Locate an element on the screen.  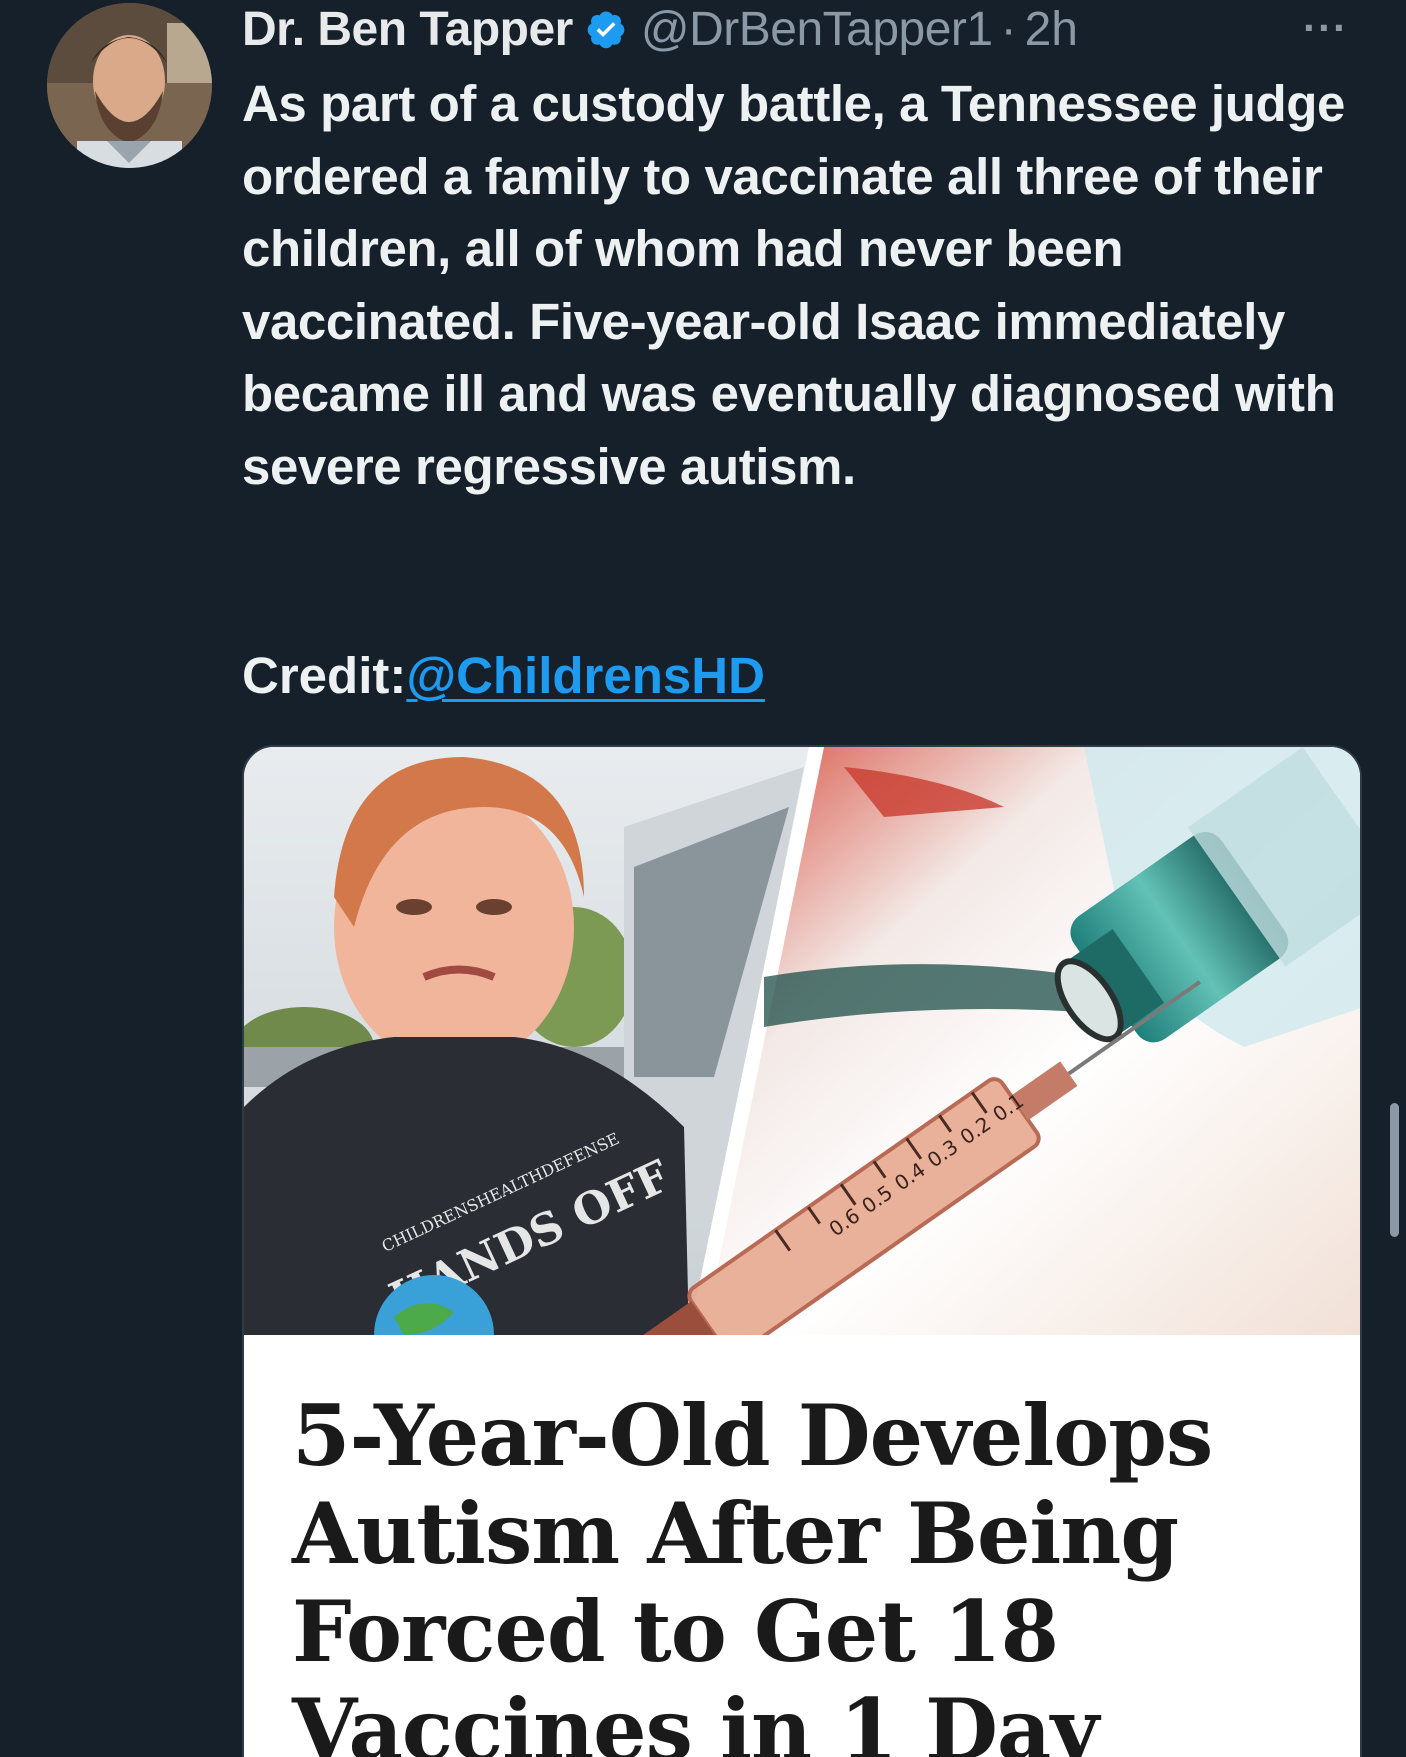
avatar-photo is located at coordinates (129, 85).